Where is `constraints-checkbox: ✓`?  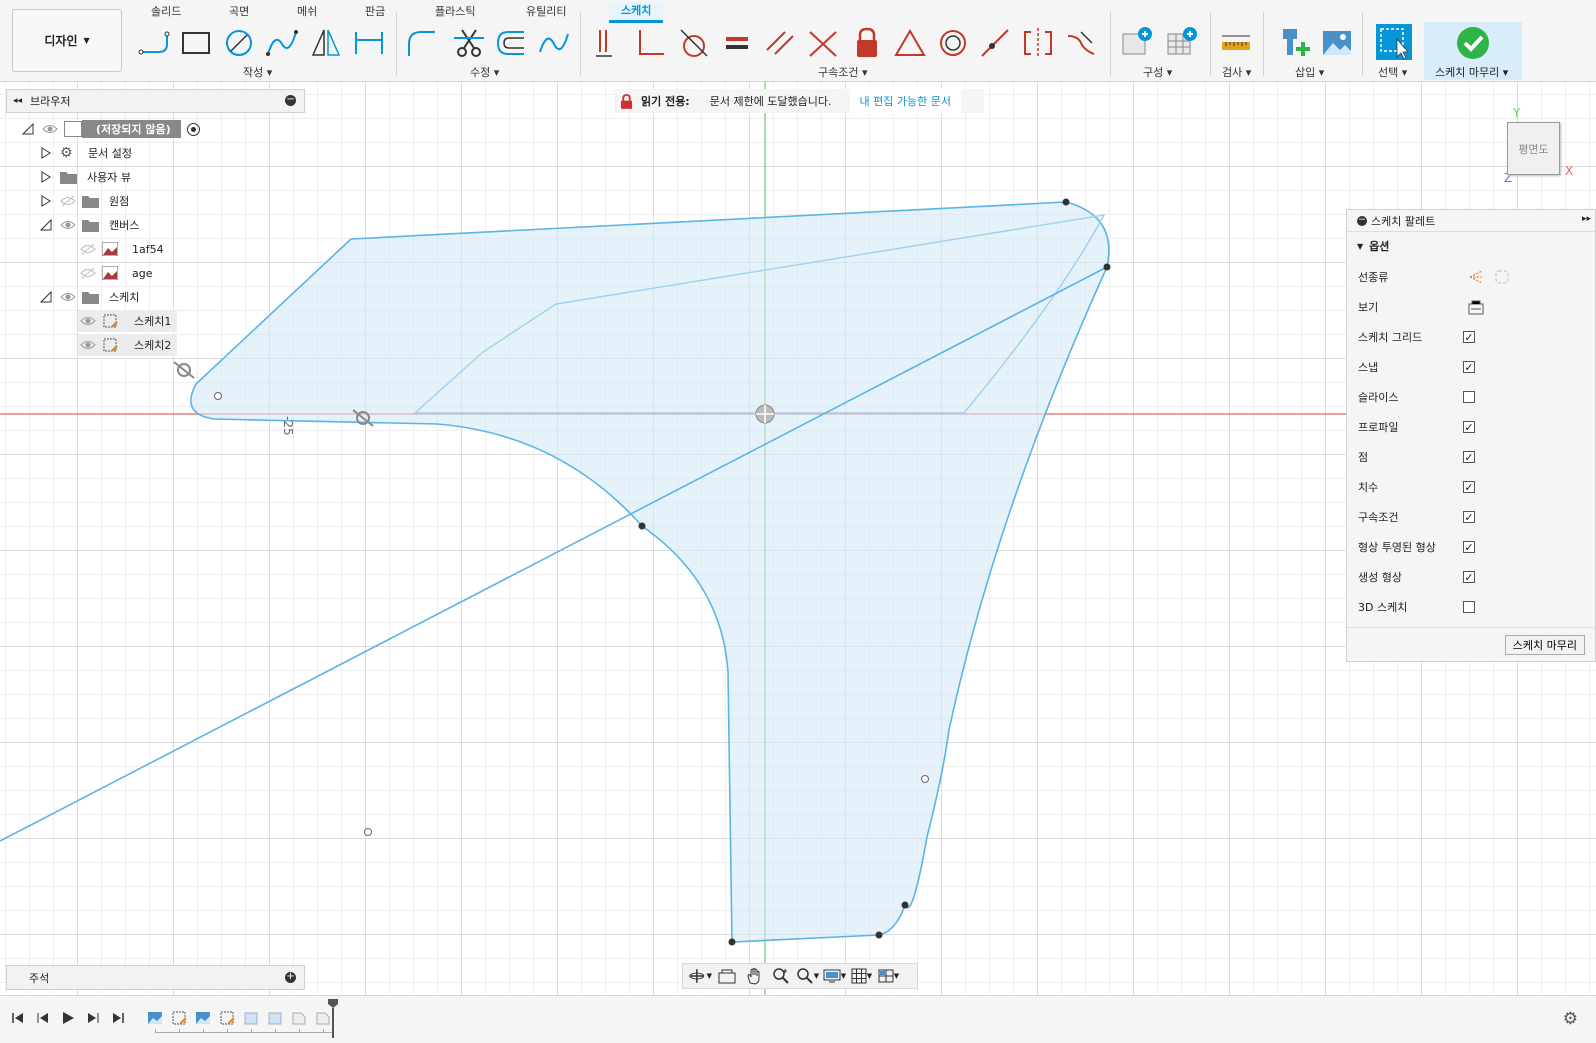 constraints-checkbox: ✓ is located at coordinates (1469, 517).